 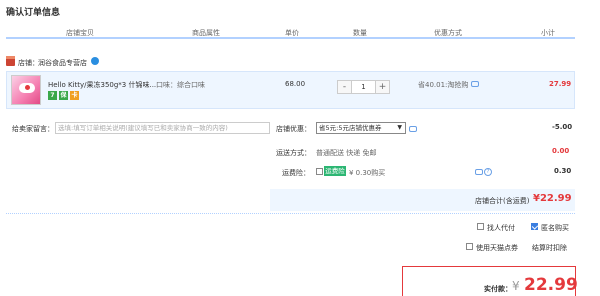 I want to click on header-divider, so click(x=290, y=38).